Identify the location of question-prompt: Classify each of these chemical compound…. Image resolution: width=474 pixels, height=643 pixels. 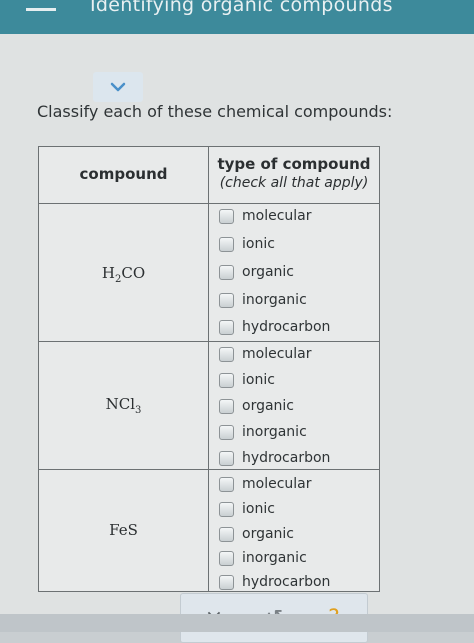
(215, 111).